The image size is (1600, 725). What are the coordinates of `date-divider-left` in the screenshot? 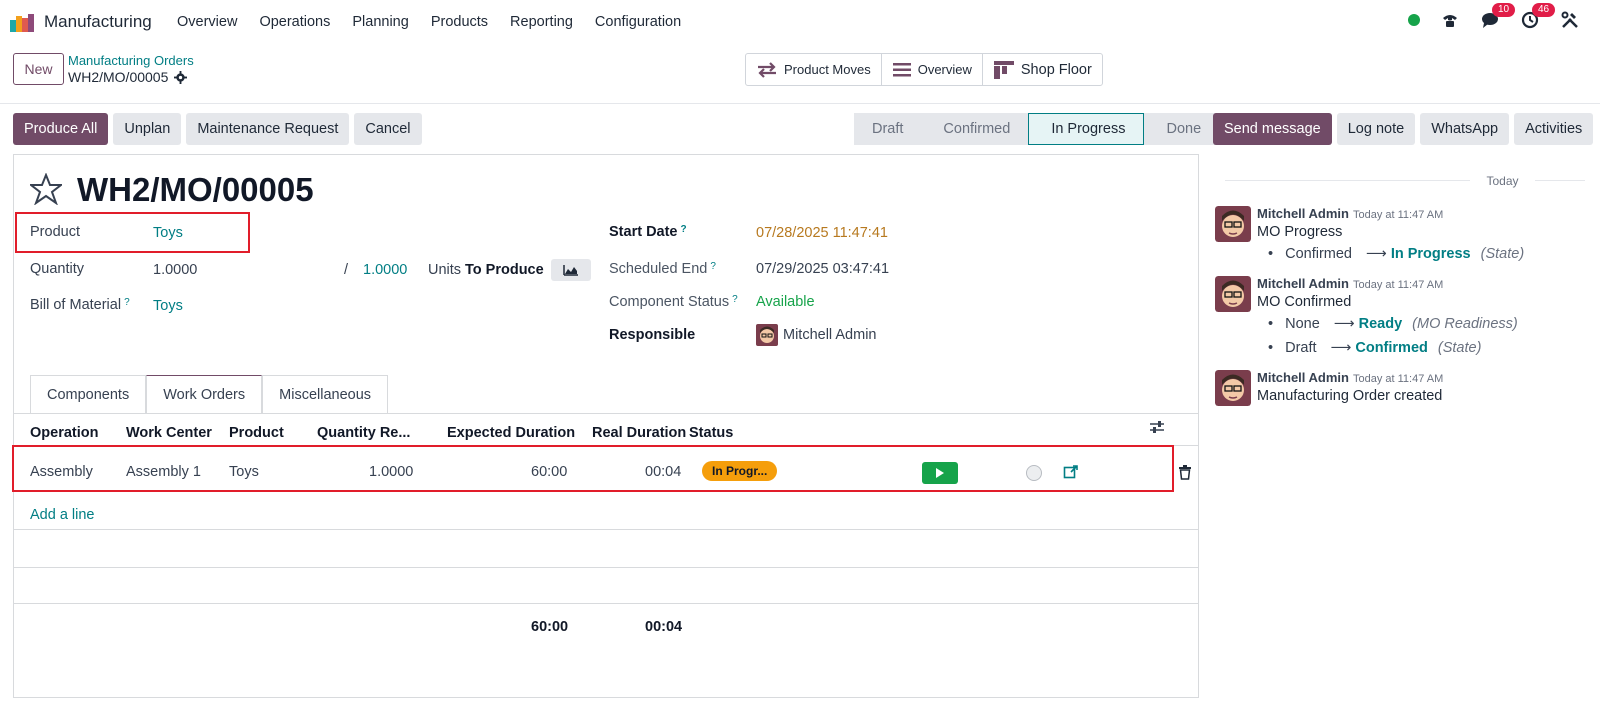 It's located at (1347, 180).